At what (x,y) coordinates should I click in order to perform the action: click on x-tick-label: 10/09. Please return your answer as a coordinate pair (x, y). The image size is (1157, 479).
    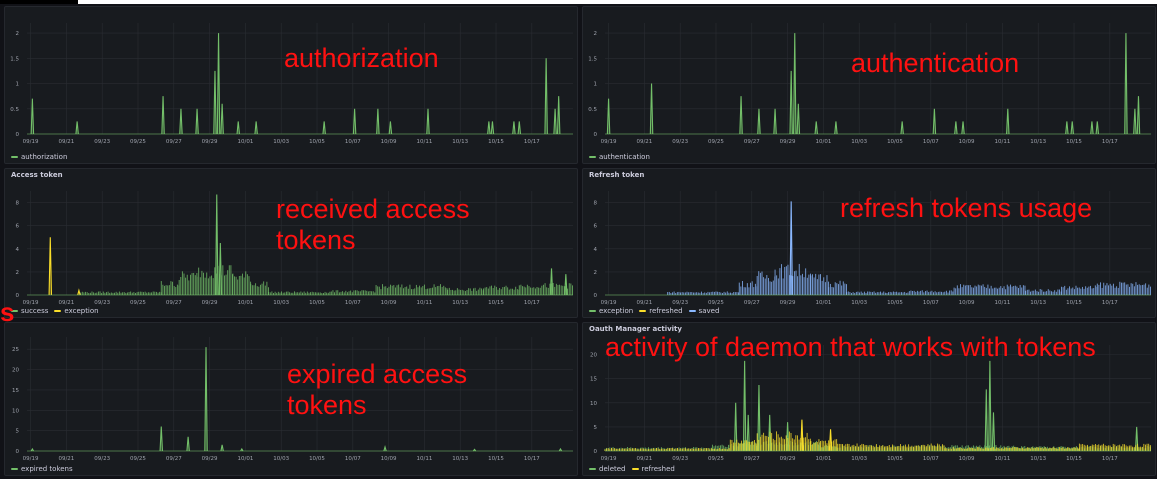
    Looking at the image, I should click on (967, 303).